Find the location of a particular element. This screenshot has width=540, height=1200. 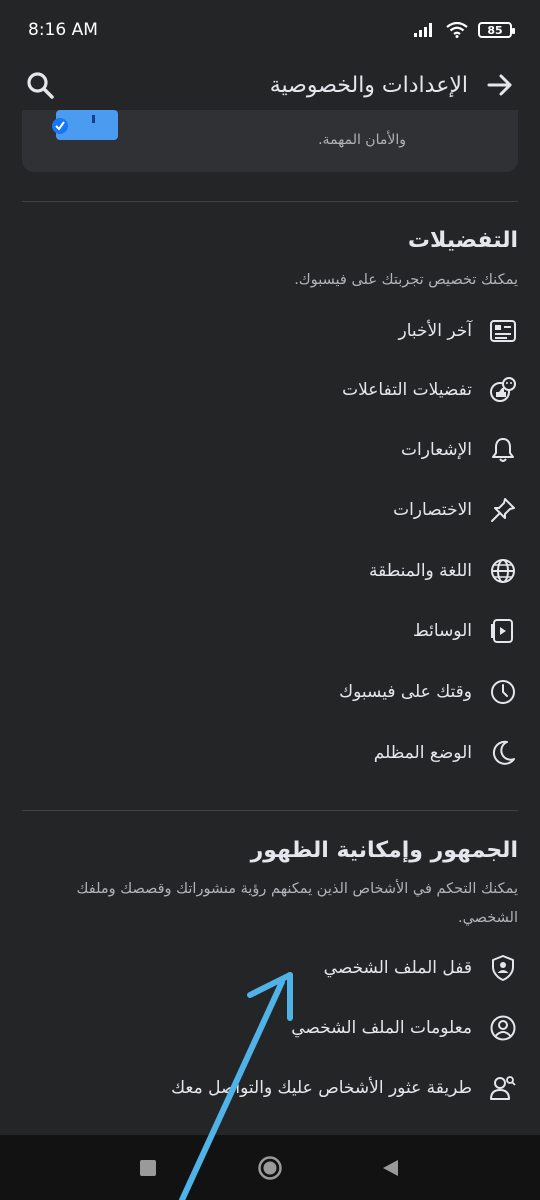

menu-item-label: اللغة والمنطقة is located at coordinates (420, 571).